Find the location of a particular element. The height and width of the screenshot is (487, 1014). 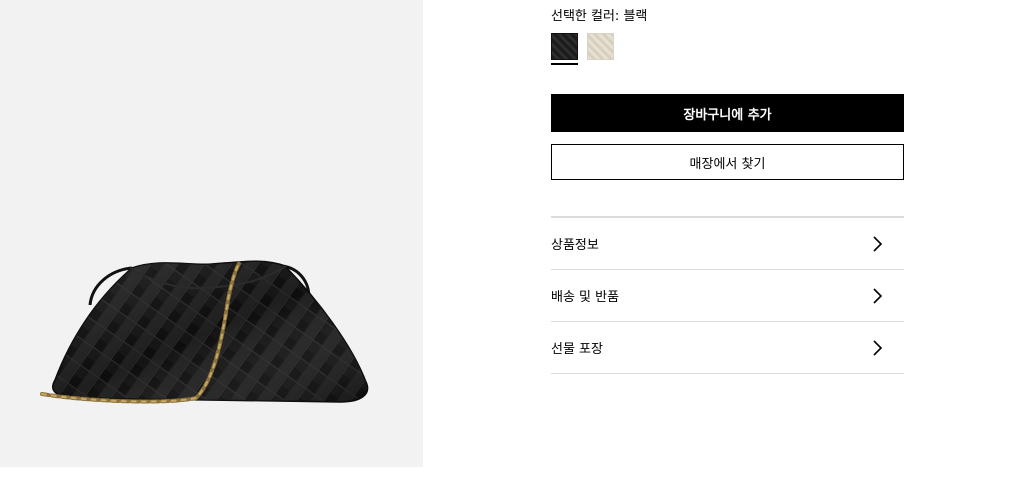

product-info-accordion: 상품정보 배송 및 반품 선물 포장 is located at coordinates (727, 295).